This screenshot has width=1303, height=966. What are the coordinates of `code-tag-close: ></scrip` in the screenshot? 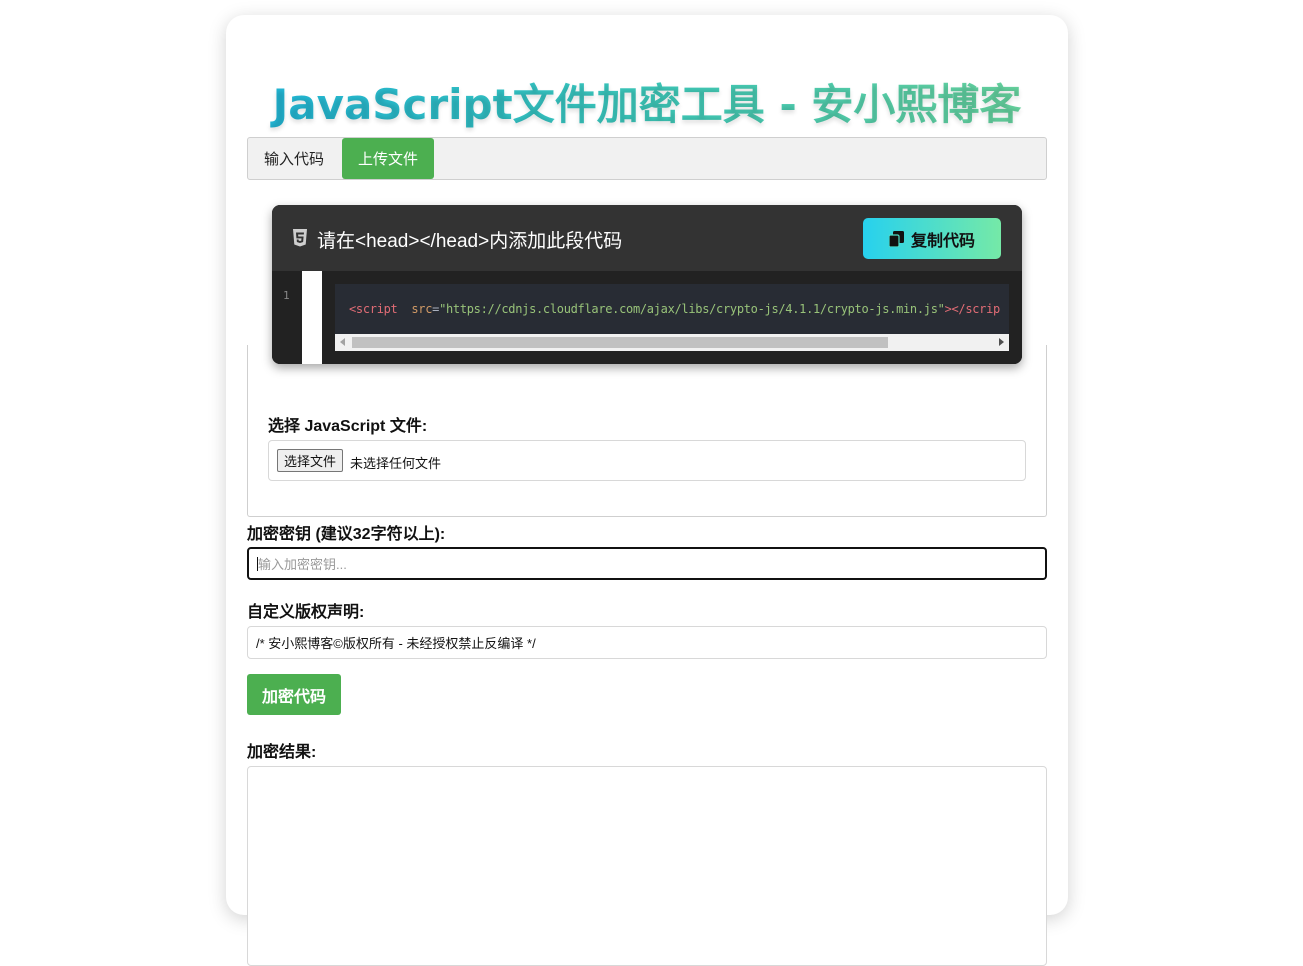 It's located at (972, 309).